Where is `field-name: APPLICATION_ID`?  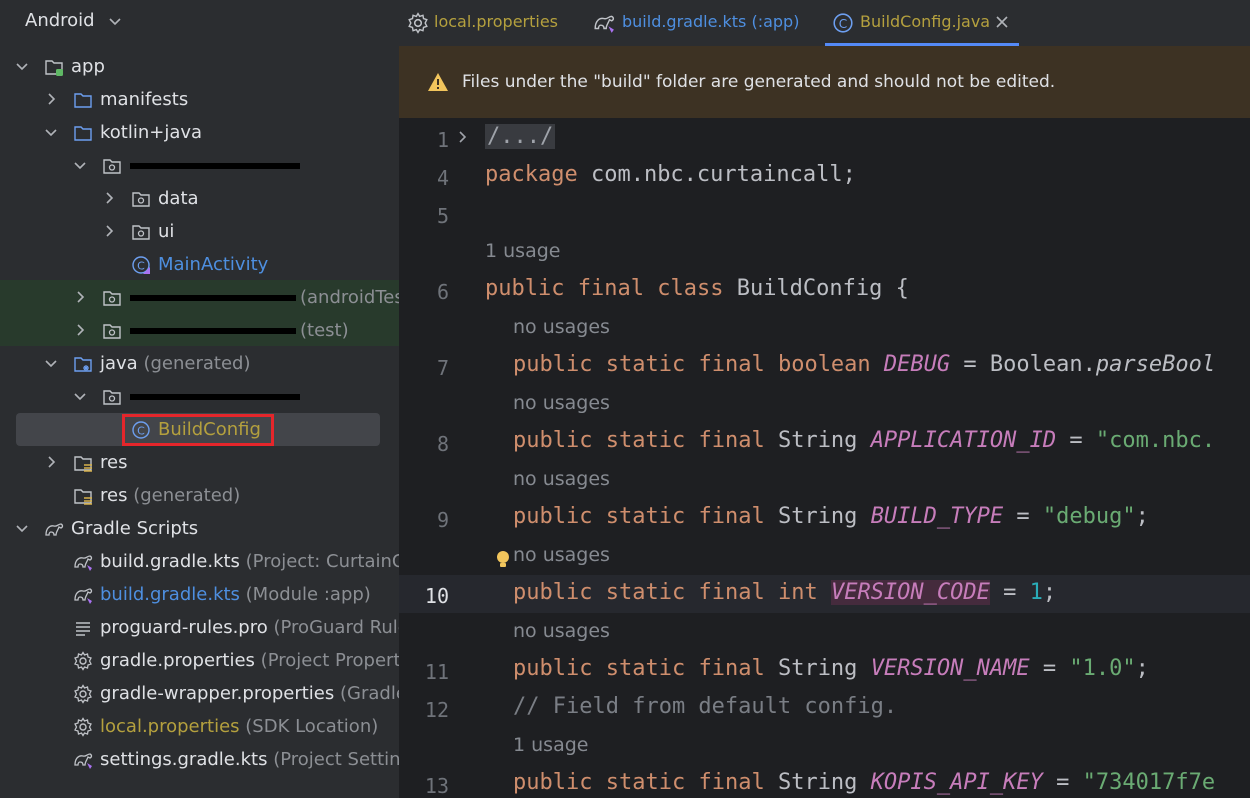
field-name: APPLICATION_ID is located at coordinates (963, 440).